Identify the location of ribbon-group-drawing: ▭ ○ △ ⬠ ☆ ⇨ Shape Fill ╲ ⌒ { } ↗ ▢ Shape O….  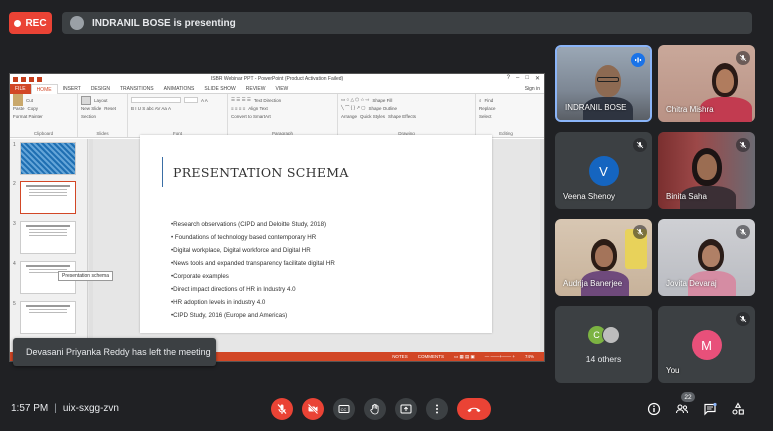
(407, 115).